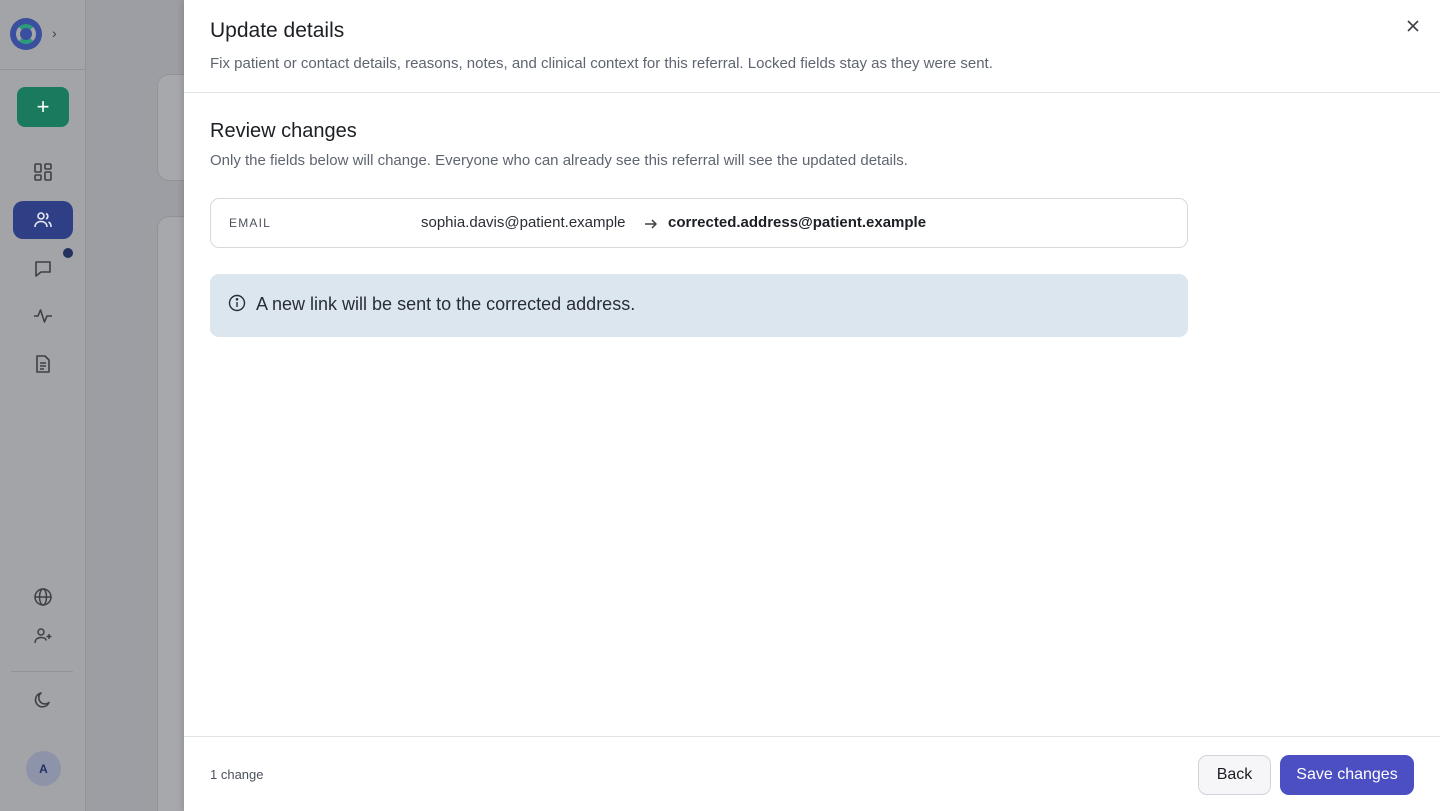  What do you see at coordinates (54, 33) in the screenshot?
I see `expand-sidebar-icon: ›` at bounding box center [54, 33].